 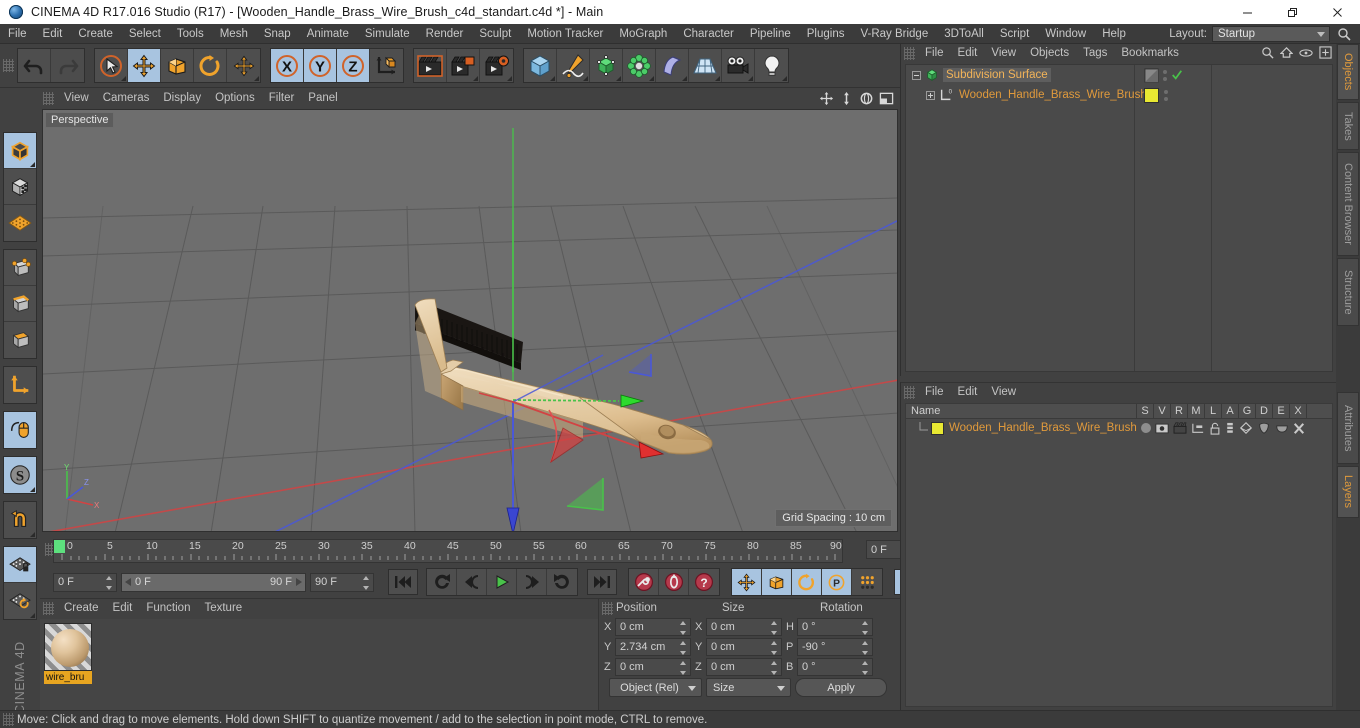 What do you see at coordinates (1297, 411) in the screenshot?
I see `layer-column-x: X` at bounding box center [1297, 411].